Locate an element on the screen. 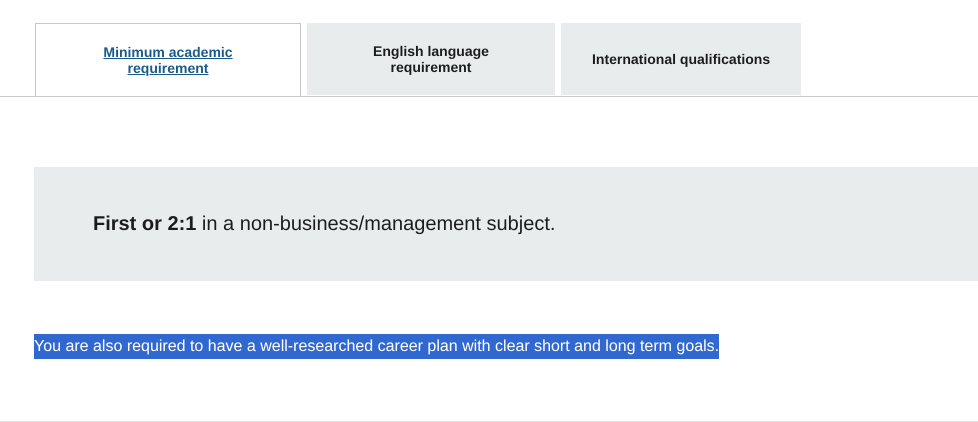  tab: Minimum academic requirement is located at coordinates (168, 59).